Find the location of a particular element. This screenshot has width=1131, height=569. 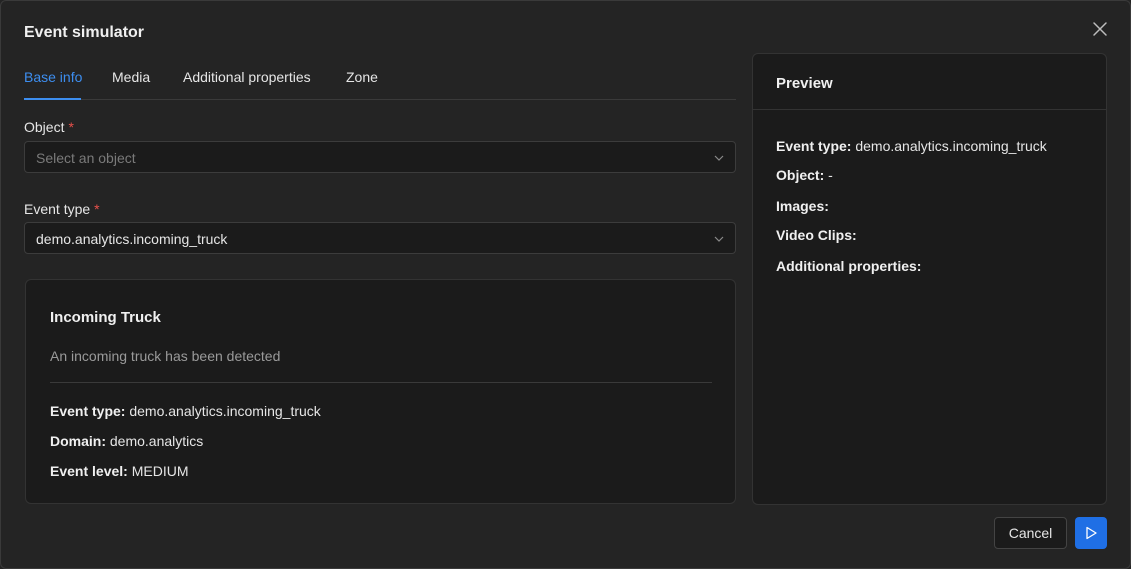

close-icon is located at coordinates (1100, 29).